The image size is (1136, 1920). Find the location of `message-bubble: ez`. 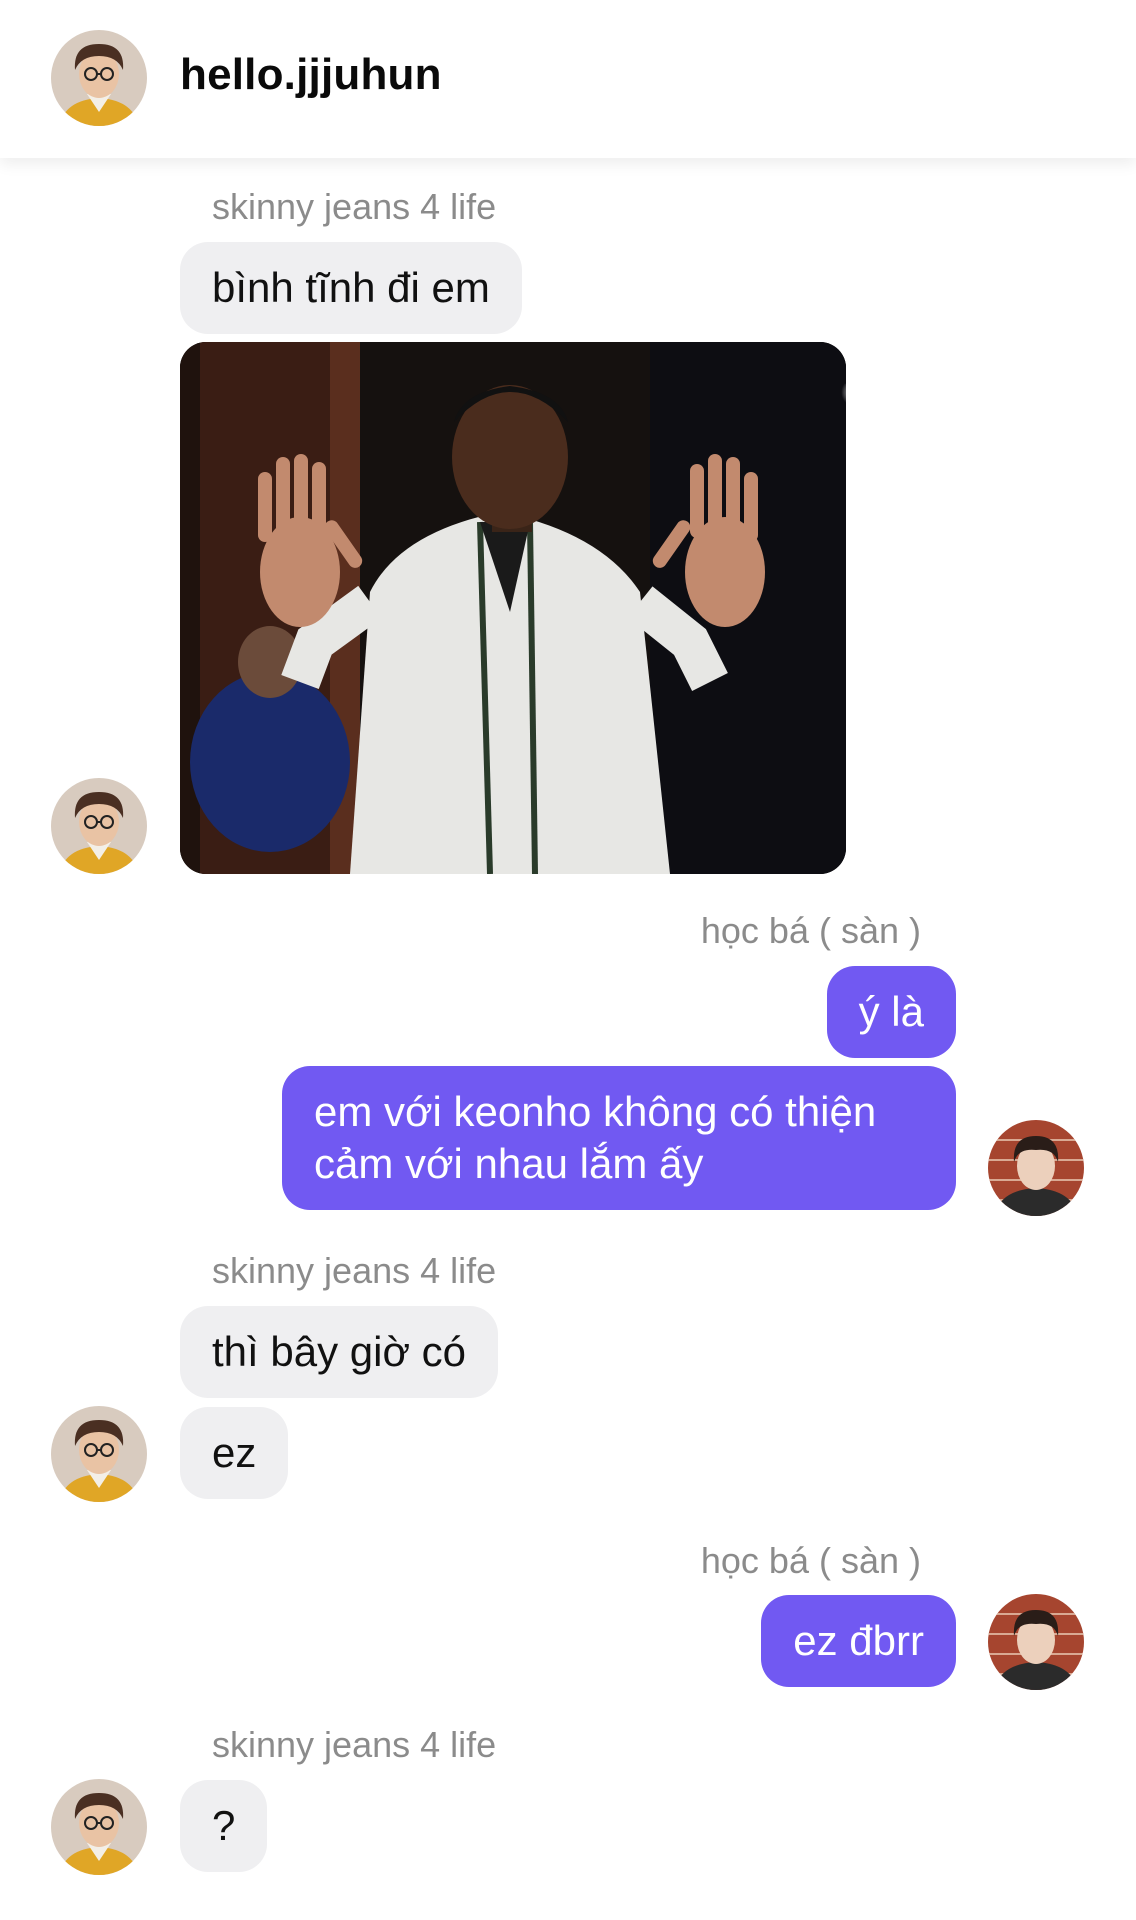

message-bubble: ez is located at coordinates (234, 1453).